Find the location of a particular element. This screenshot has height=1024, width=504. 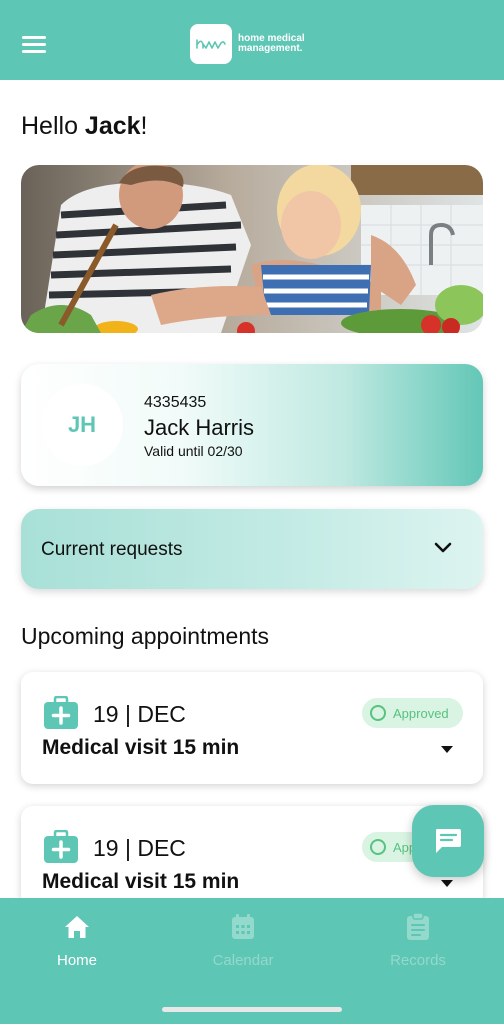

avatar: JH is located at coordinates (82, 425).